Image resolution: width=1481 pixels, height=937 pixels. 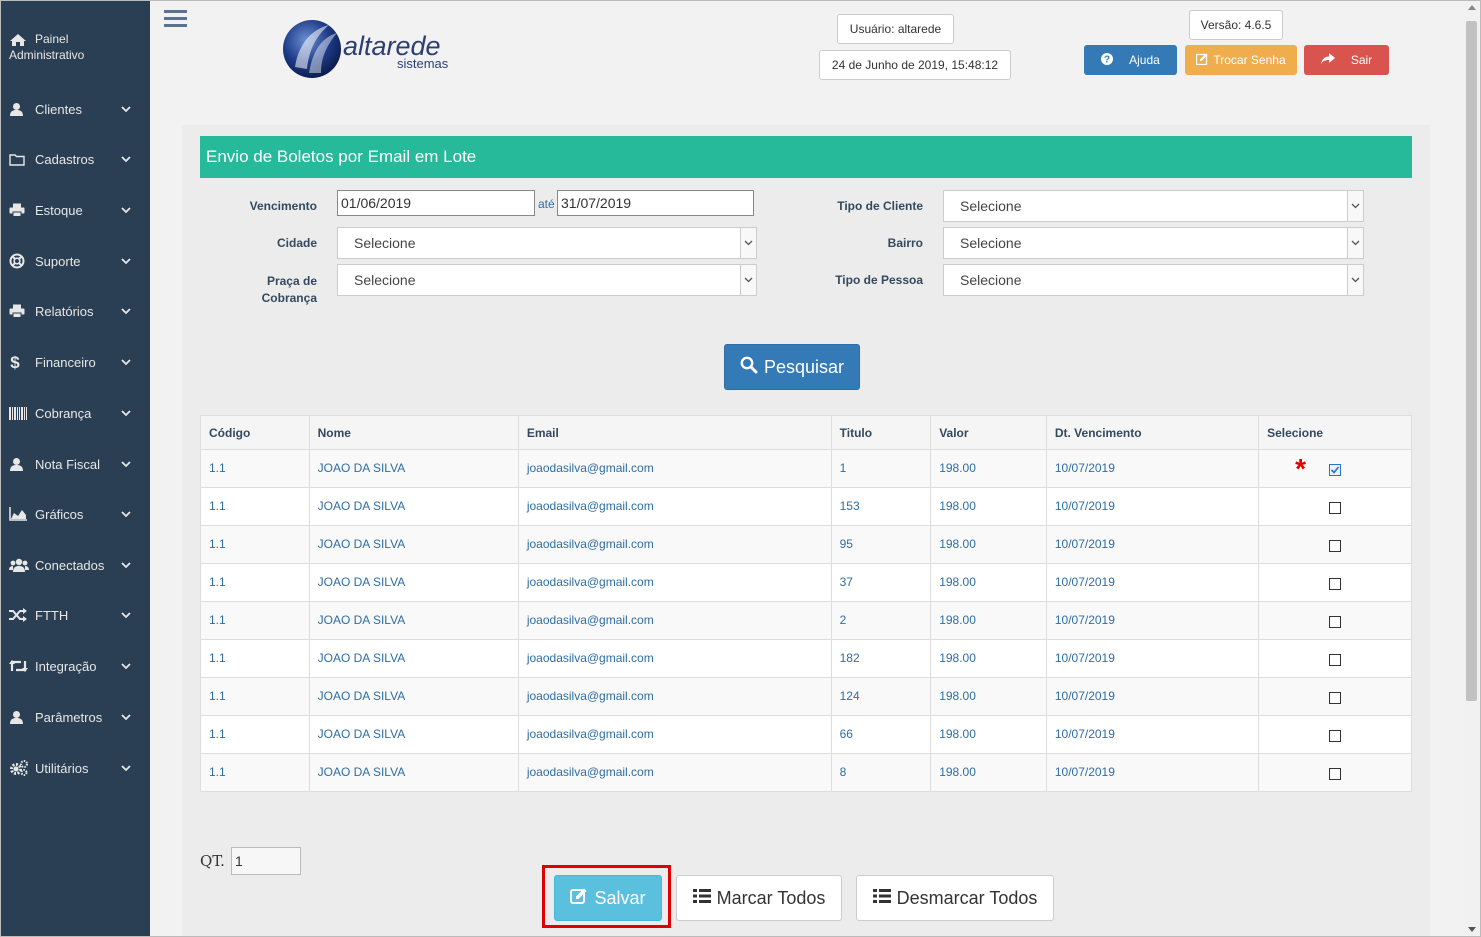 I want to click on sidebar-item-suporte: Suporte, so click(x=75, y=261).